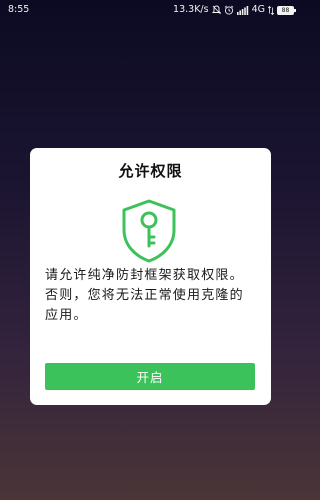  Describe the element at coordinates (150, 171) in the screenshot. I see `dialog-title: 允许权限` at that location.